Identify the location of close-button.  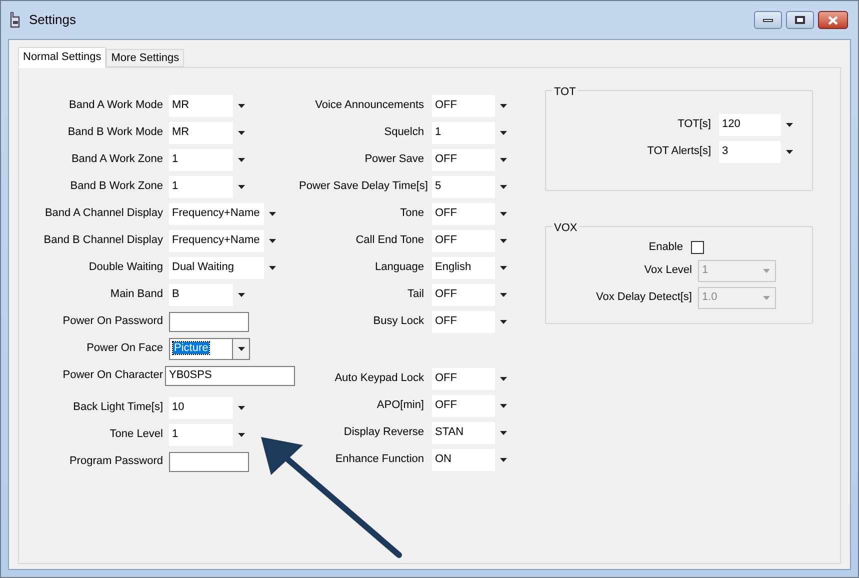
(833, 20).